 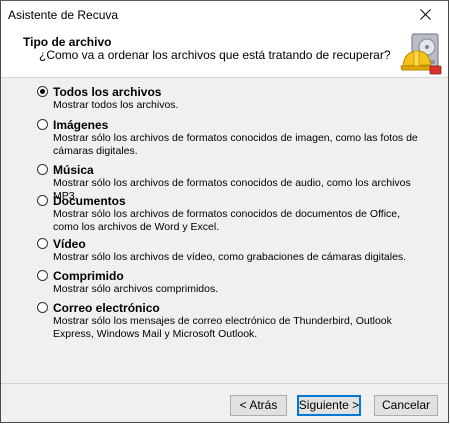 What do you see at coordinates (329, 405) in the screenshot?
I see `next-button: Siguiente >` at bounding box center [329, 405].